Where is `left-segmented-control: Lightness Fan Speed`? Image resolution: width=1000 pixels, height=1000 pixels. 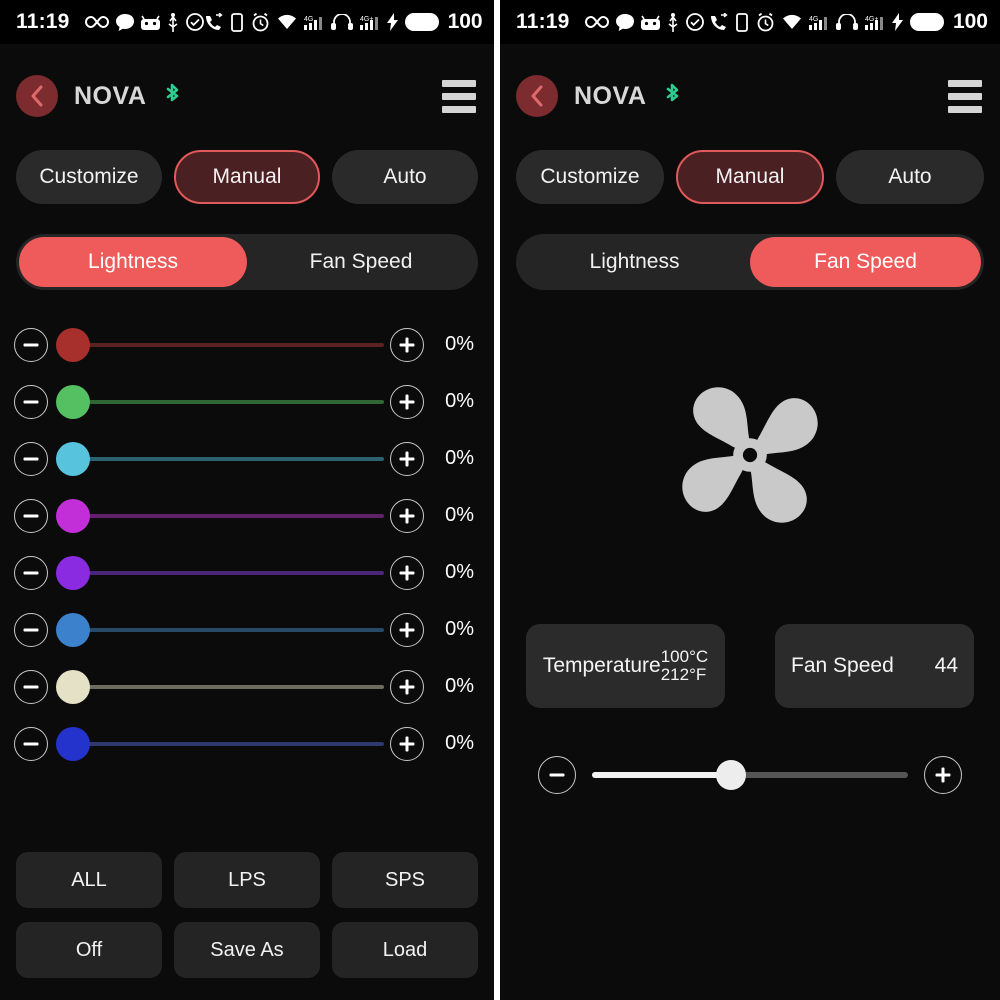
left-segmented-control: Lightness Fan Speed is located at coordinates (247, 262).